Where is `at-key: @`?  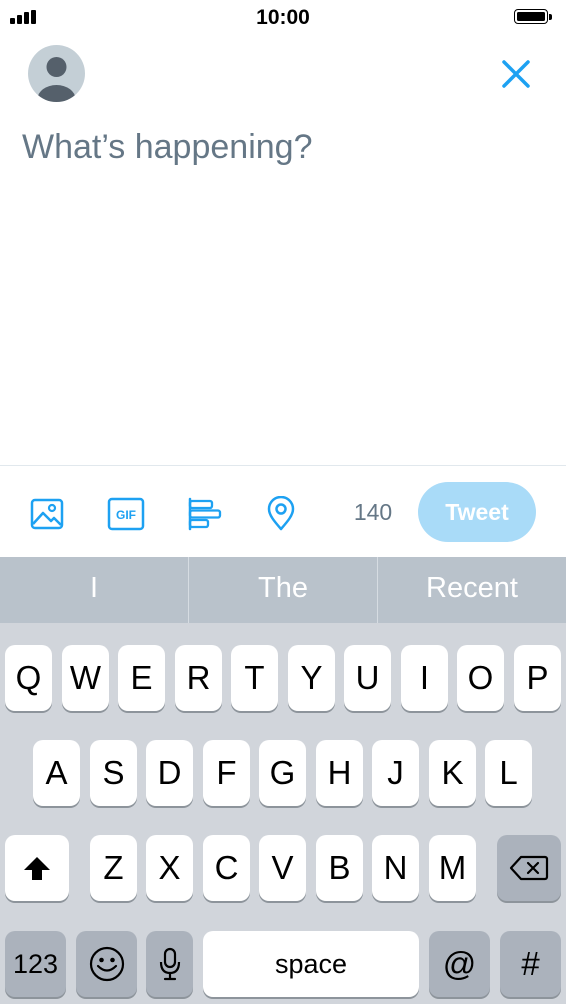 at-key: @ is located at coordinates (459, 964).